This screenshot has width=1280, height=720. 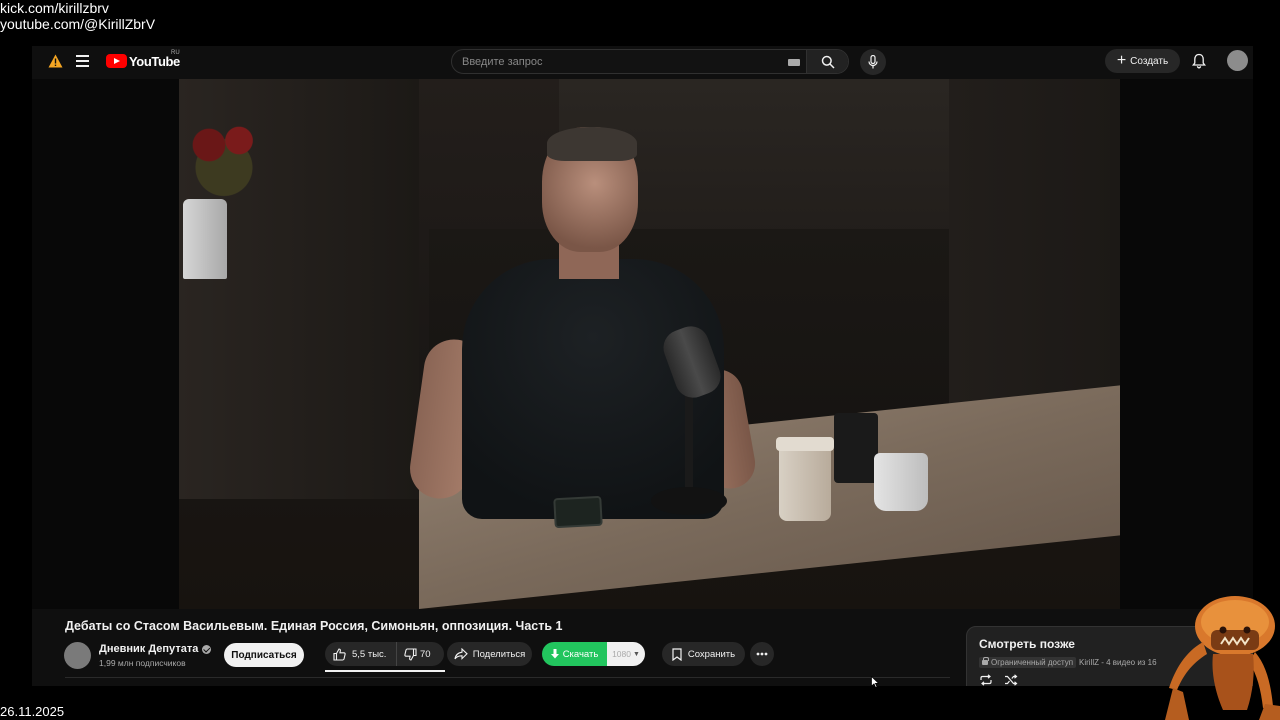 I want to click on microphone-icon, so click(x=873, y=62).